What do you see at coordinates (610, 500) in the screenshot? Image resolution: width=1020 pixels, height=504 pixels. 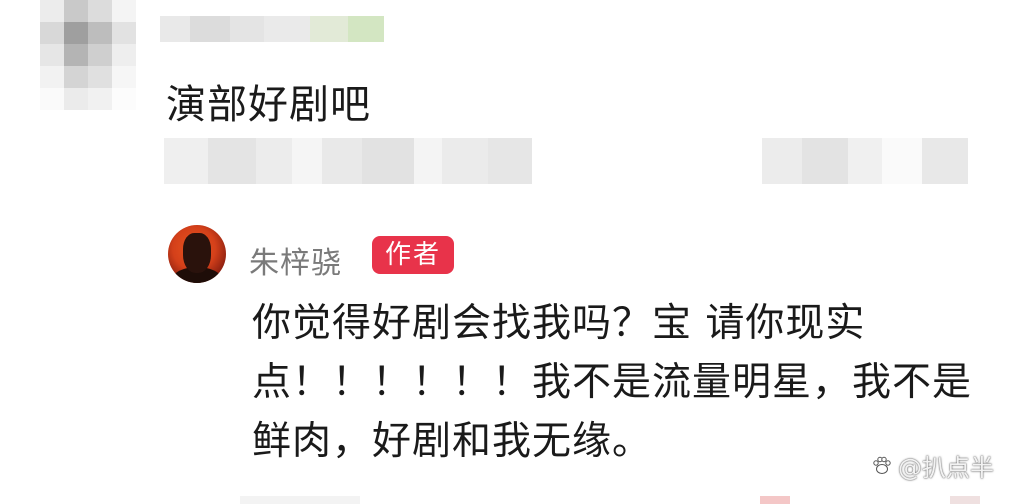 I see `next-row-blurred` at bounding box center [610, 500].